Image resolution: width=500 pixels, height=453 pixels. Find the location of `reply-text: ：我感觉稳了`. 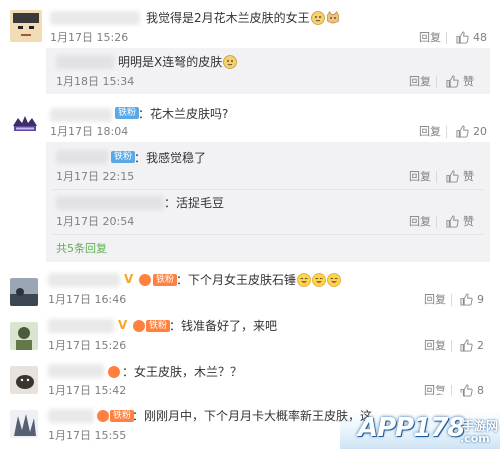

reply-text: ：我感觉稳了 is located at coordinates (170, 158).